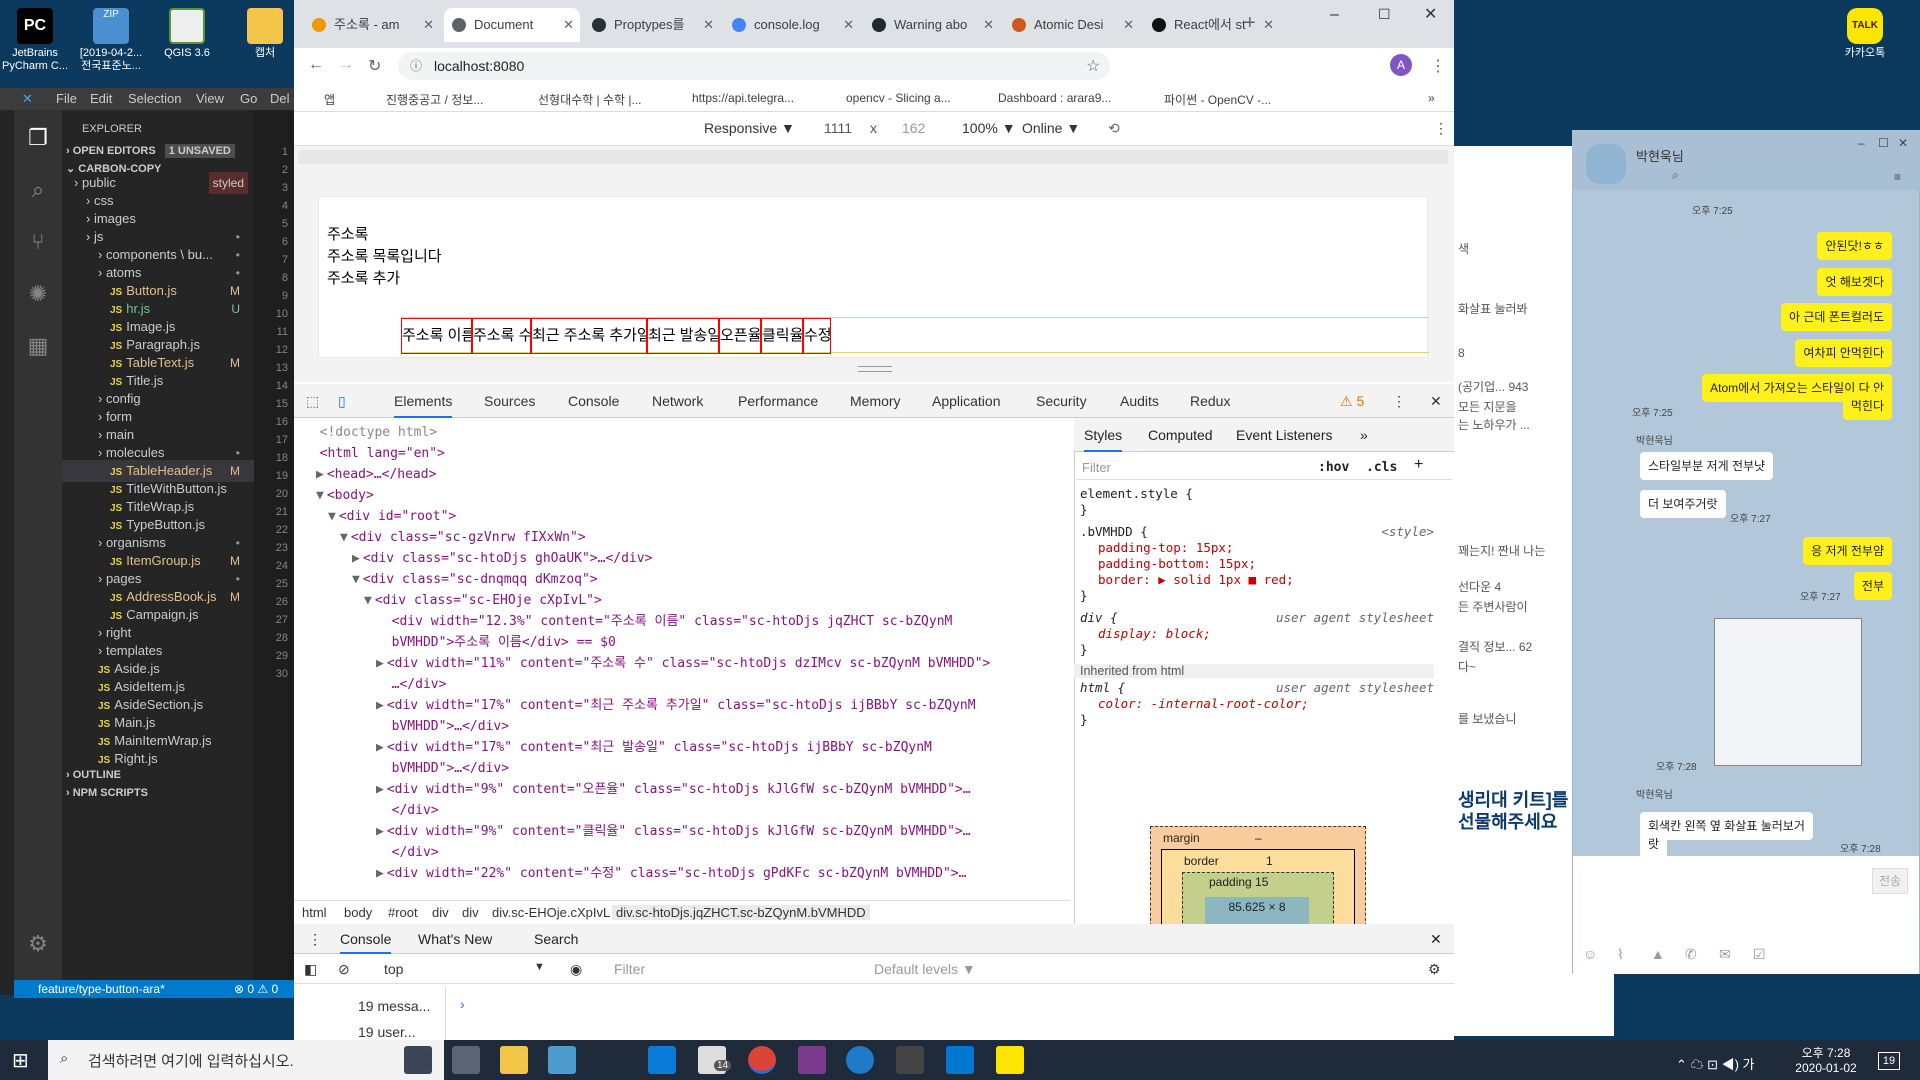 The image size is (1920, 1080). Describe the element at coordinates (1867, 406) in the screenshot. I see `chat-message: 먹힌다` at that location.